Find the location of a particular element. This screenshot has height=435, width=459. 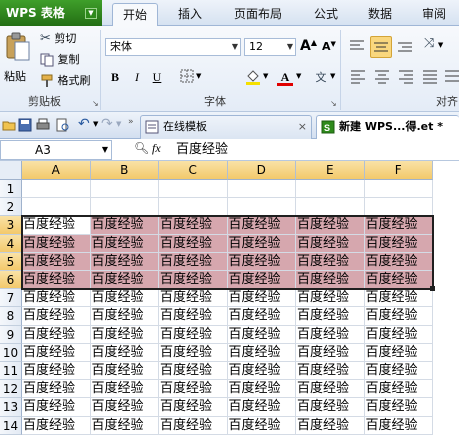

cell-d13: 百度经验 is located at coordinates (261, 407).